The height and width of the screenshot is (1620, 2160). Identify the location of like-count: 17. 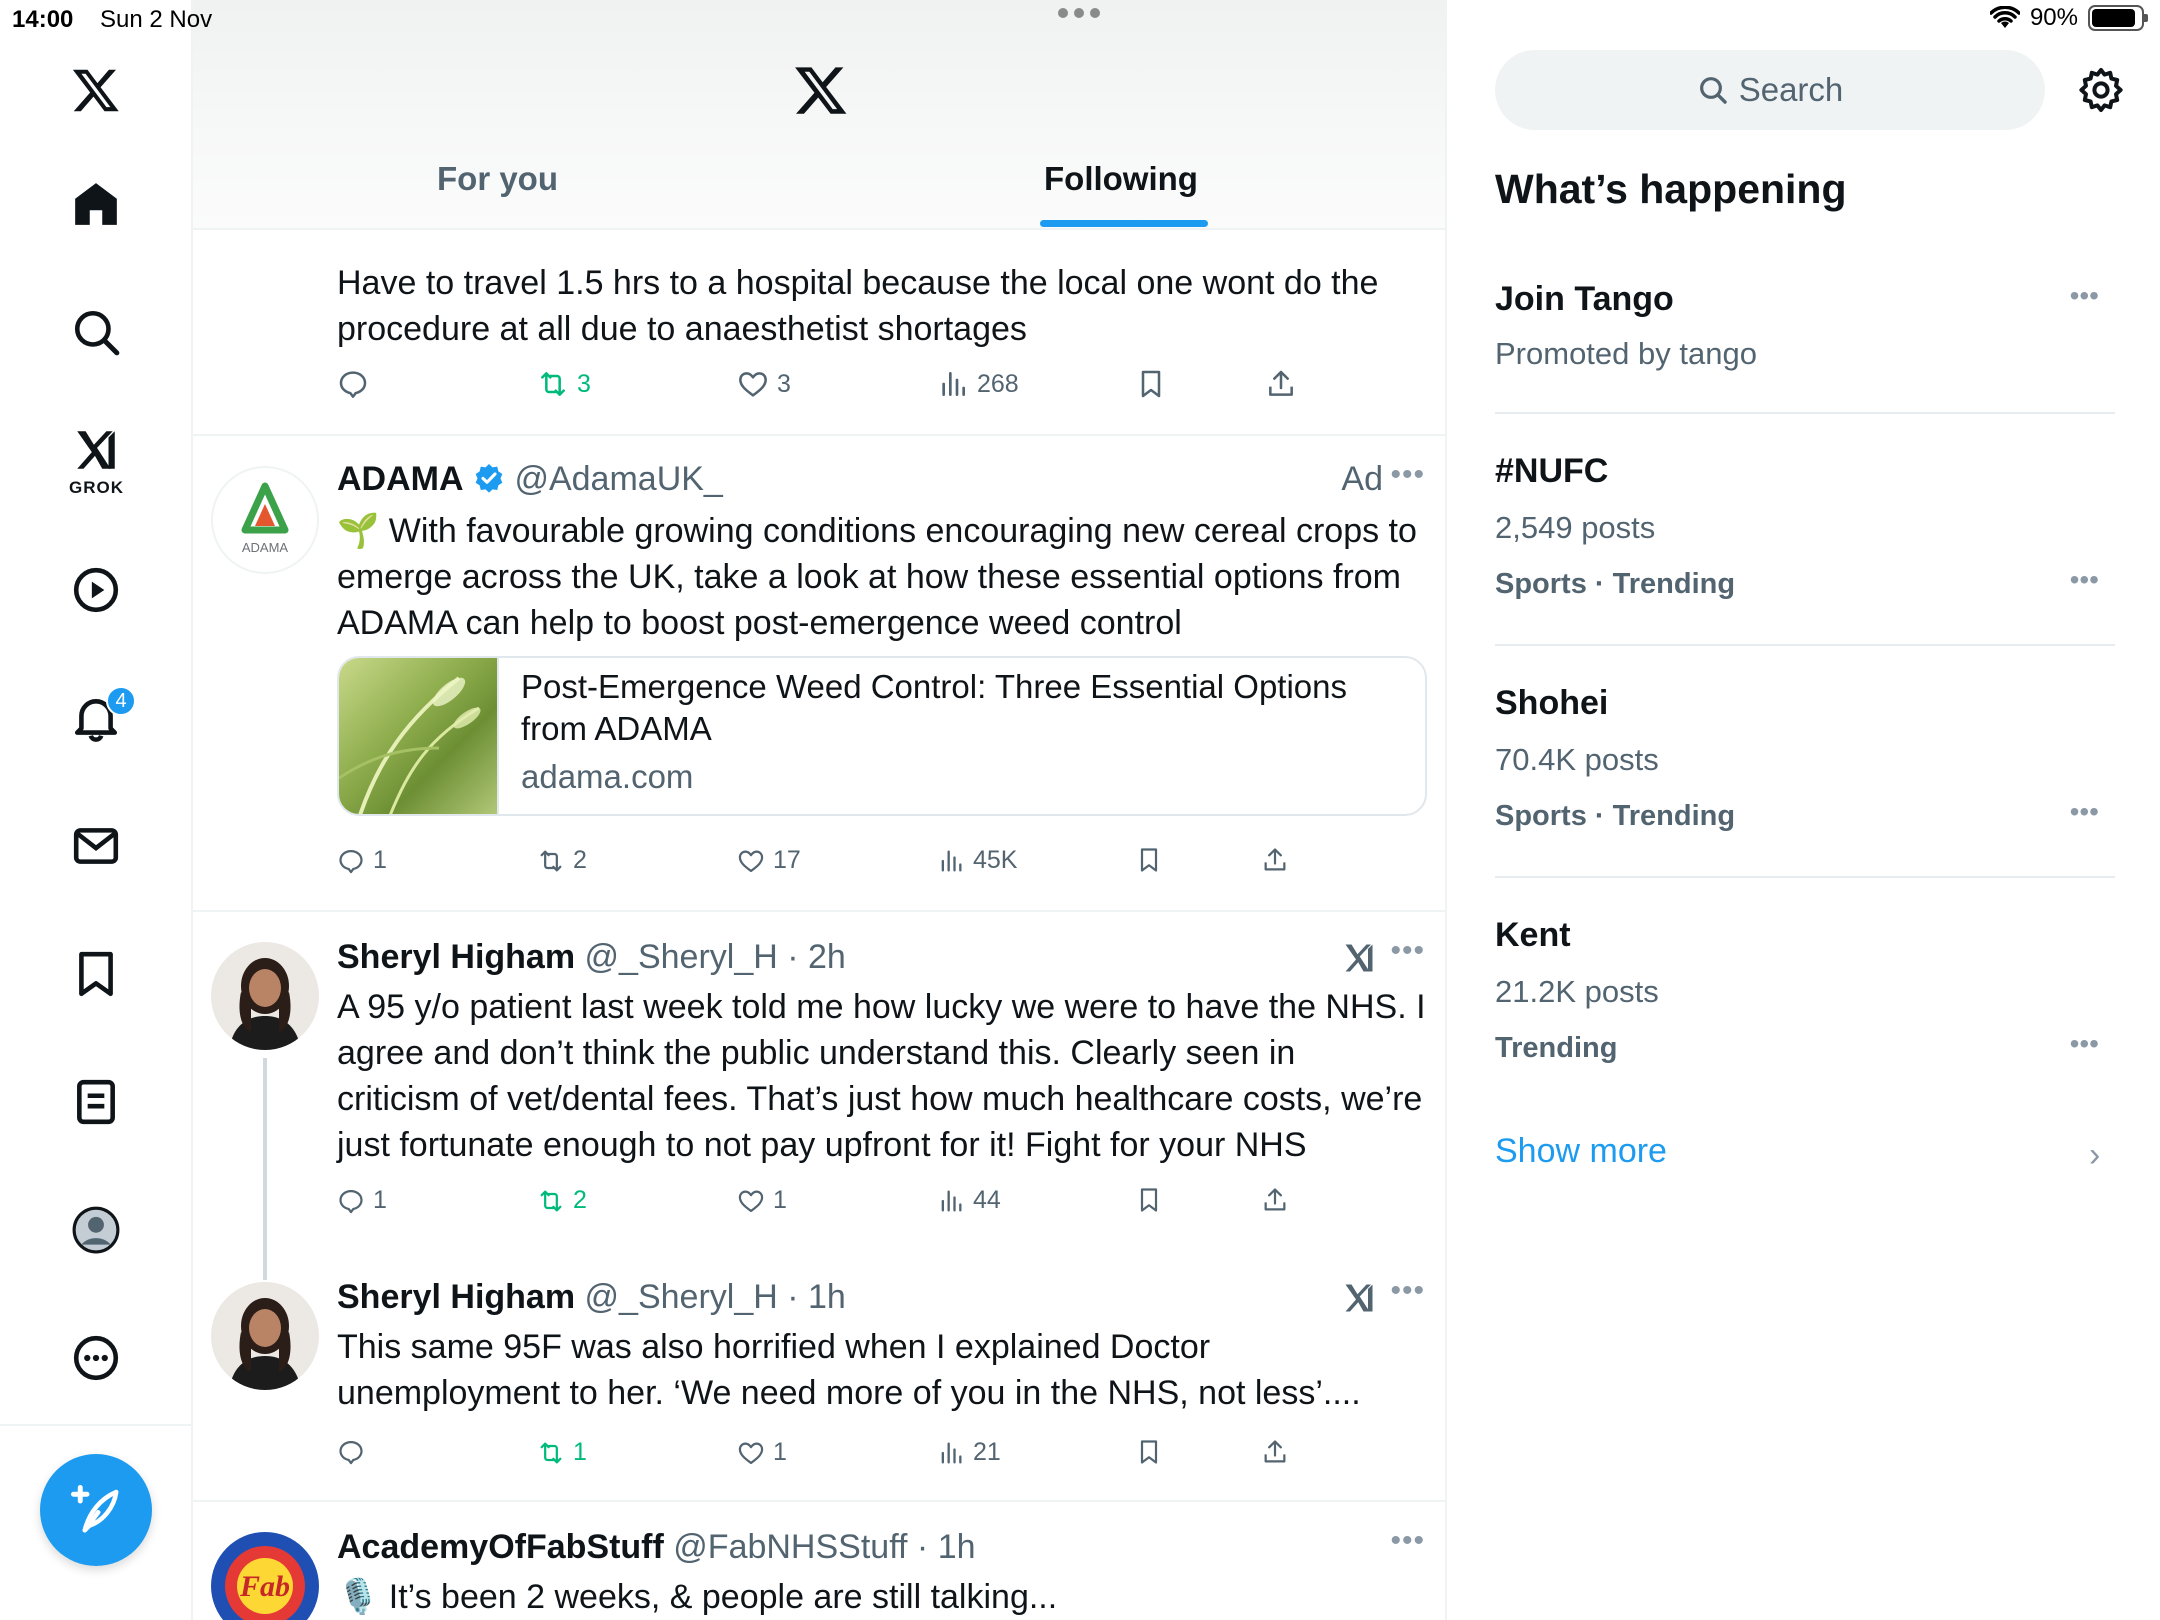
(787, 860).